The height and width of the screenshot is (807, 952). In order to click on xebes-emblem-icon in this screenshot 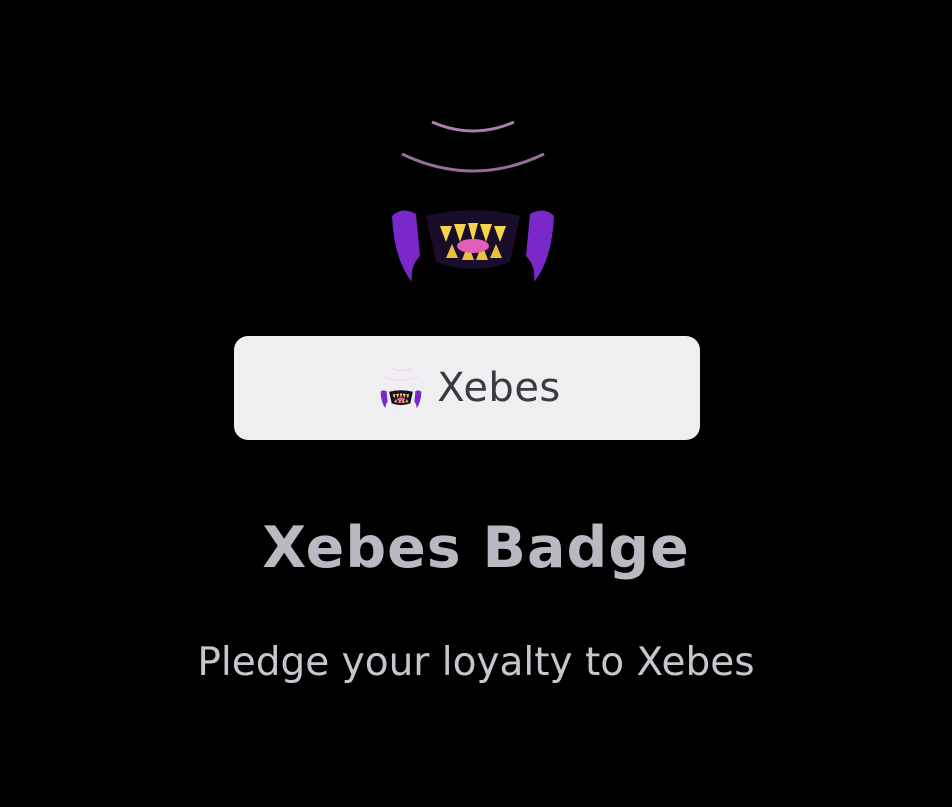, I will do `click(473, 201)`.